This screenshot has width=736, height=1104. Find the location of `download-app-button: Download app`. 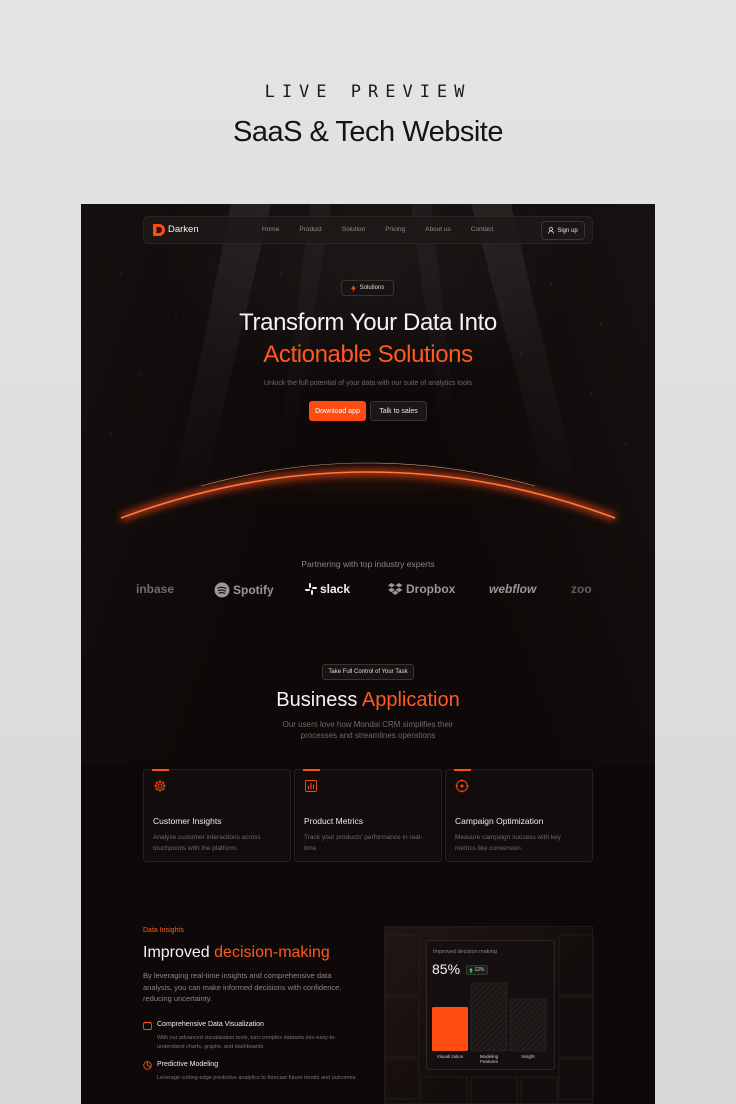

download-app-button: Download app is located at coordinates (337, 411).